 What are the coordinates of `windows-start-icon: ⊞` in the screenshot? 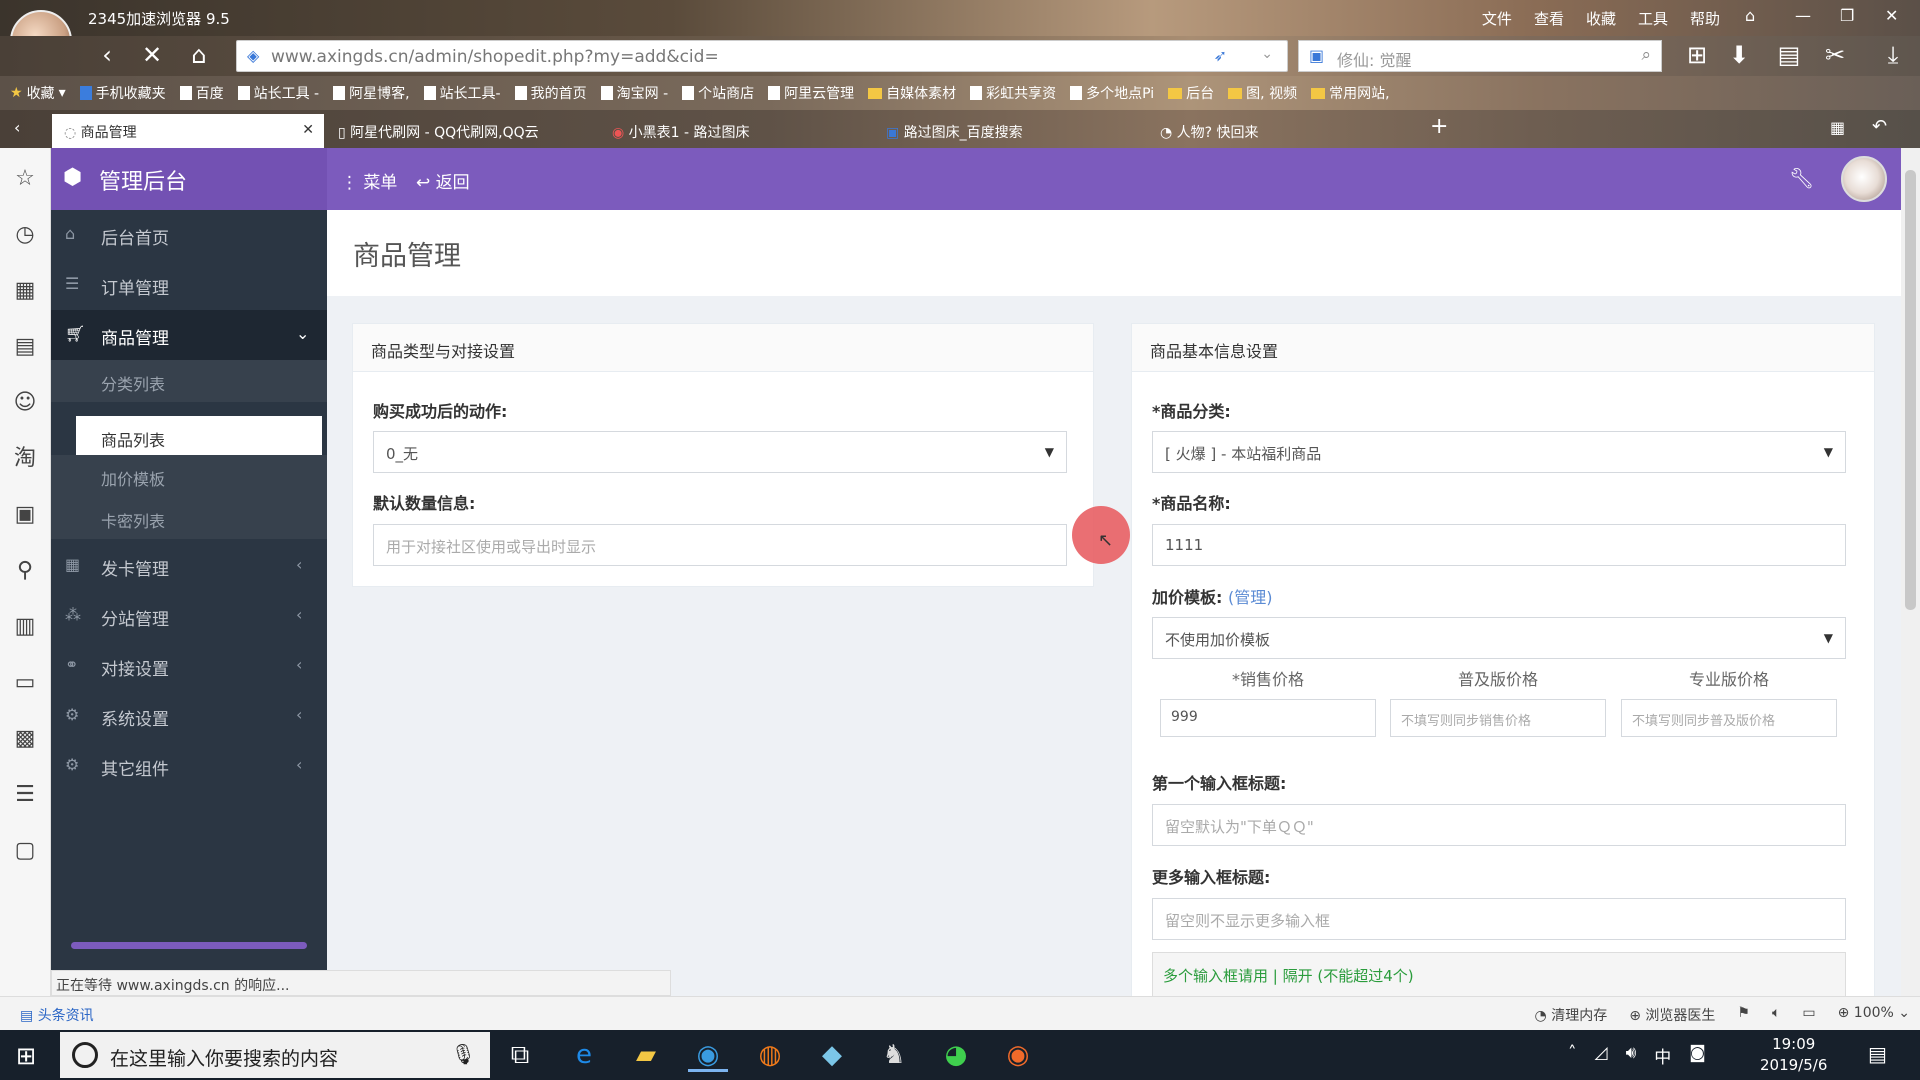 It's located at (26, 1056).